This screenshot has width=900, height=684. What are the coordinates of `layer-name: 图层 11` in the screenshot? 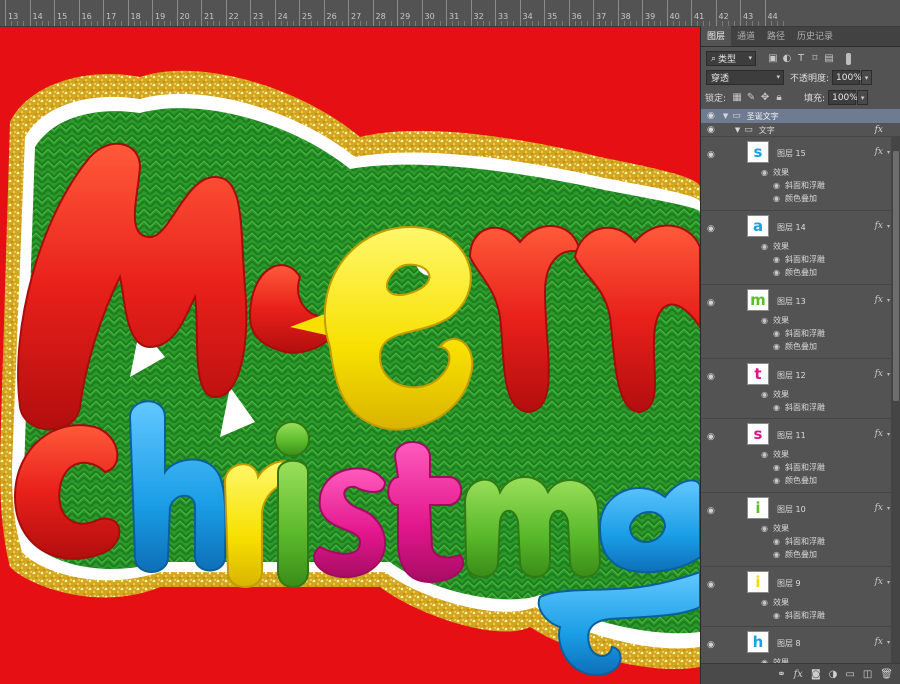 It's located at (791, 435).